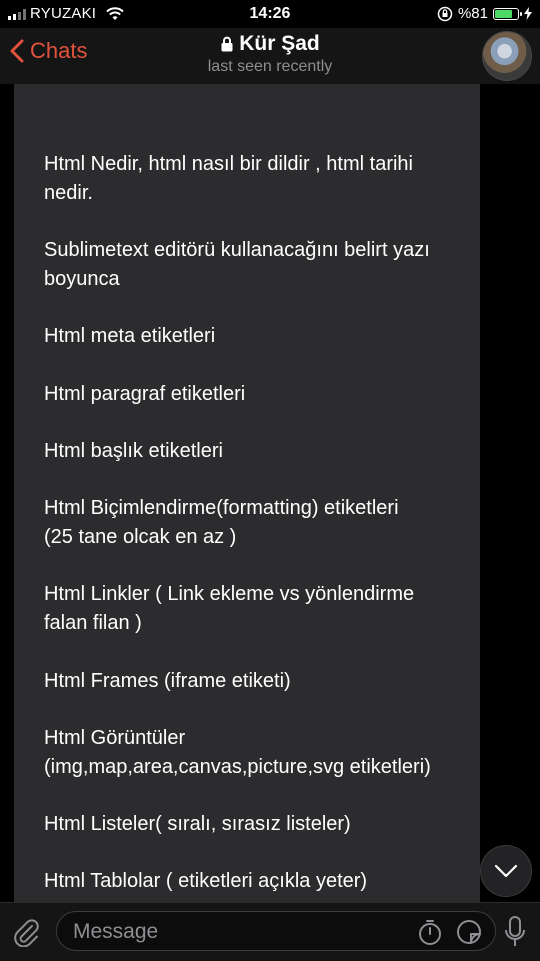  Describe the element at coordinates (206, 881) in the screenshot. I see `message-line: Html Tablolar ( etiketleri açıkla yeter)` at that location.